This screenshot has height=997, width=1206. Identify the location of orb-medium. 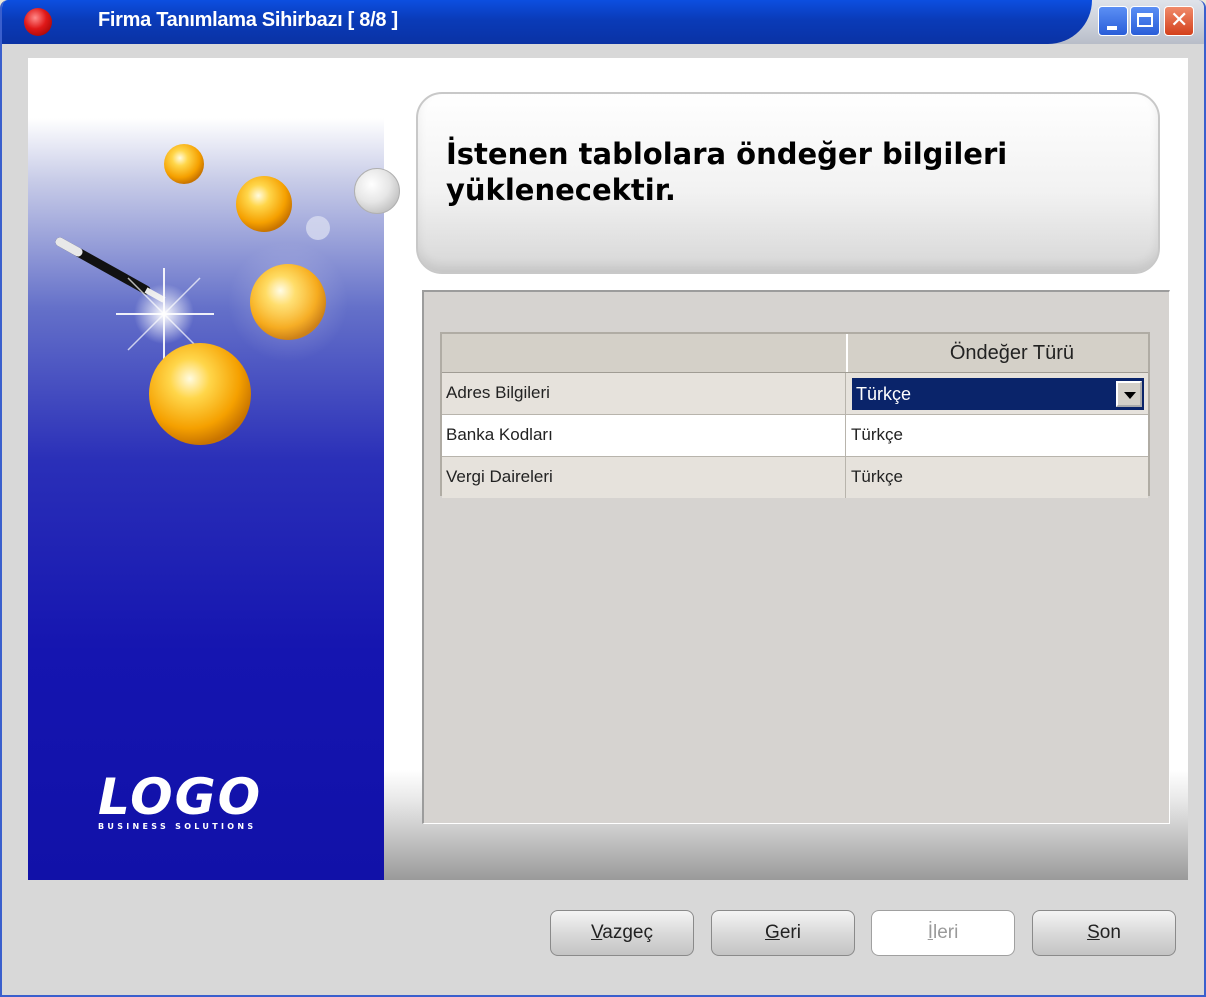
(264, 204).